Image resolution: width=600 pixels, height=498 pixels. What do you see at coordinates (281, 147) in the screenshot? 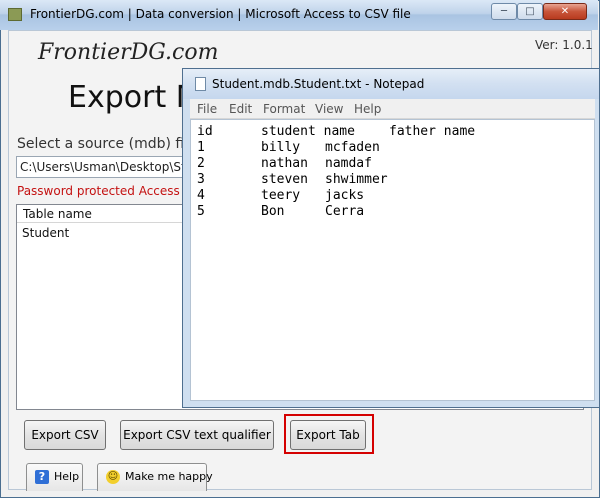
I see `row-student-name: billy` at bounding box center [281, 147].